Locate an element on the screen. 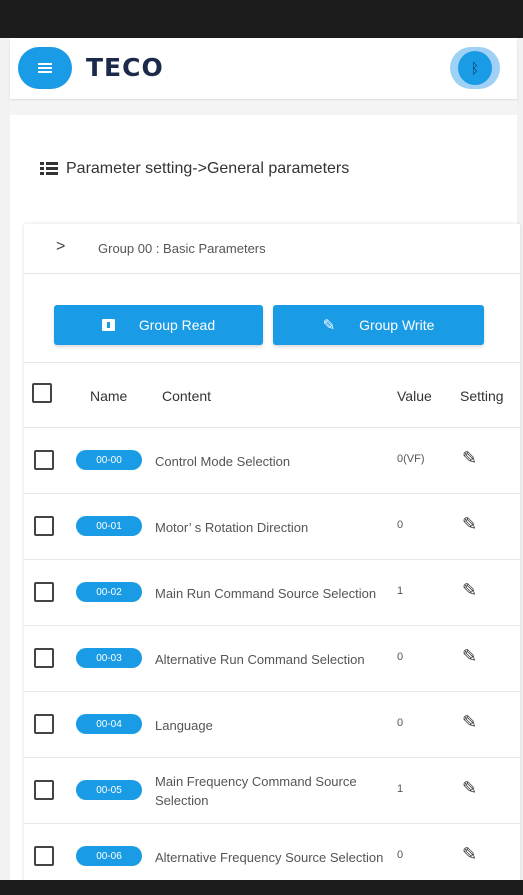 The image size is (523, 895). group-write-label: Group Write is located at coordinates (397, 325).